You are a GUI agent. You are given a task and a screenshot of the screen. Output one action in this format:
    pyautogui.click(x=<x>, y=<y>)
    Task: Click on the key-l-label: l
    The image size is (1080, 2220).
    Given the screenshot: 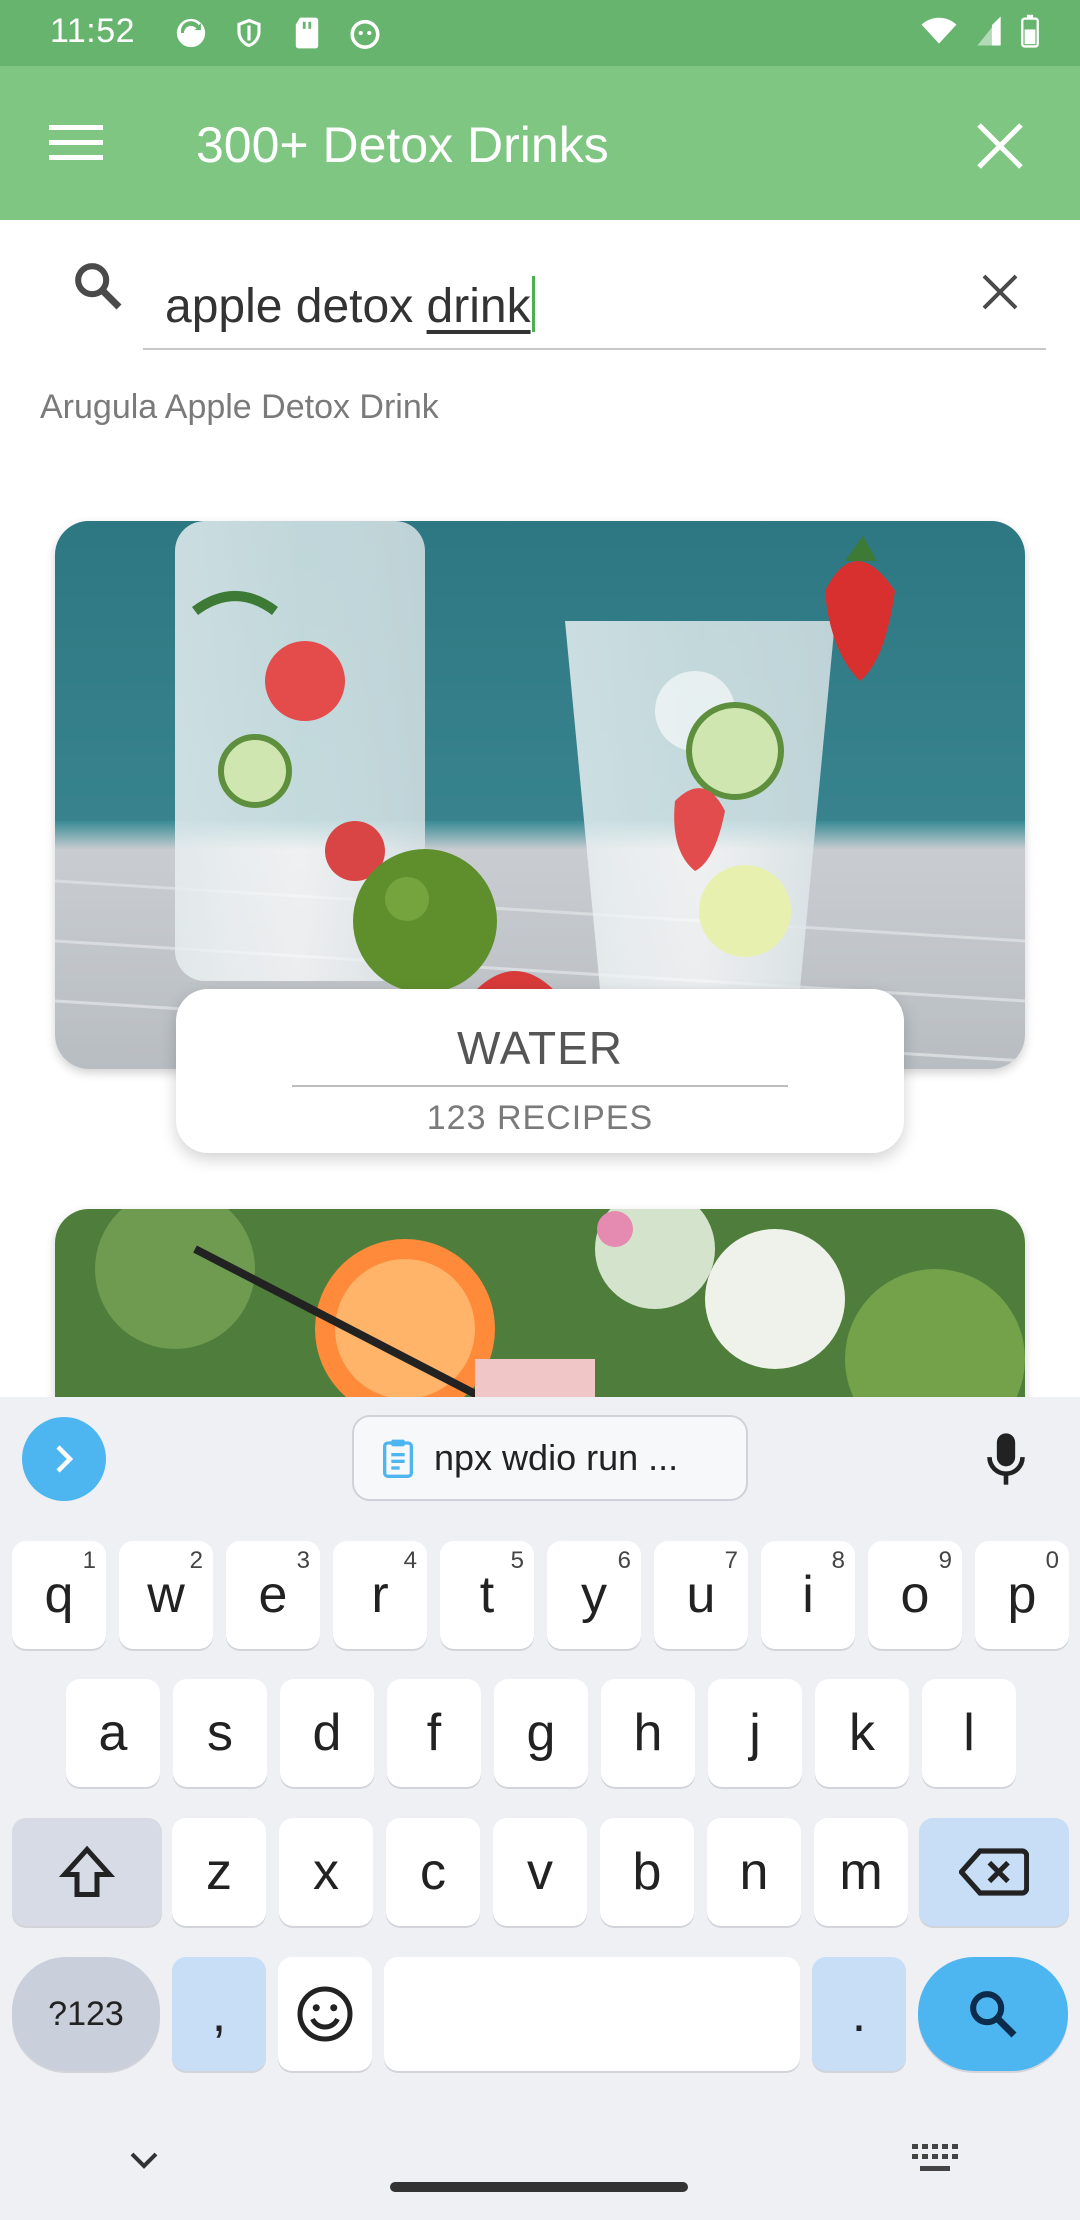 What is the action you would take?
    pyautogui.click(x=969, y=1733)
    